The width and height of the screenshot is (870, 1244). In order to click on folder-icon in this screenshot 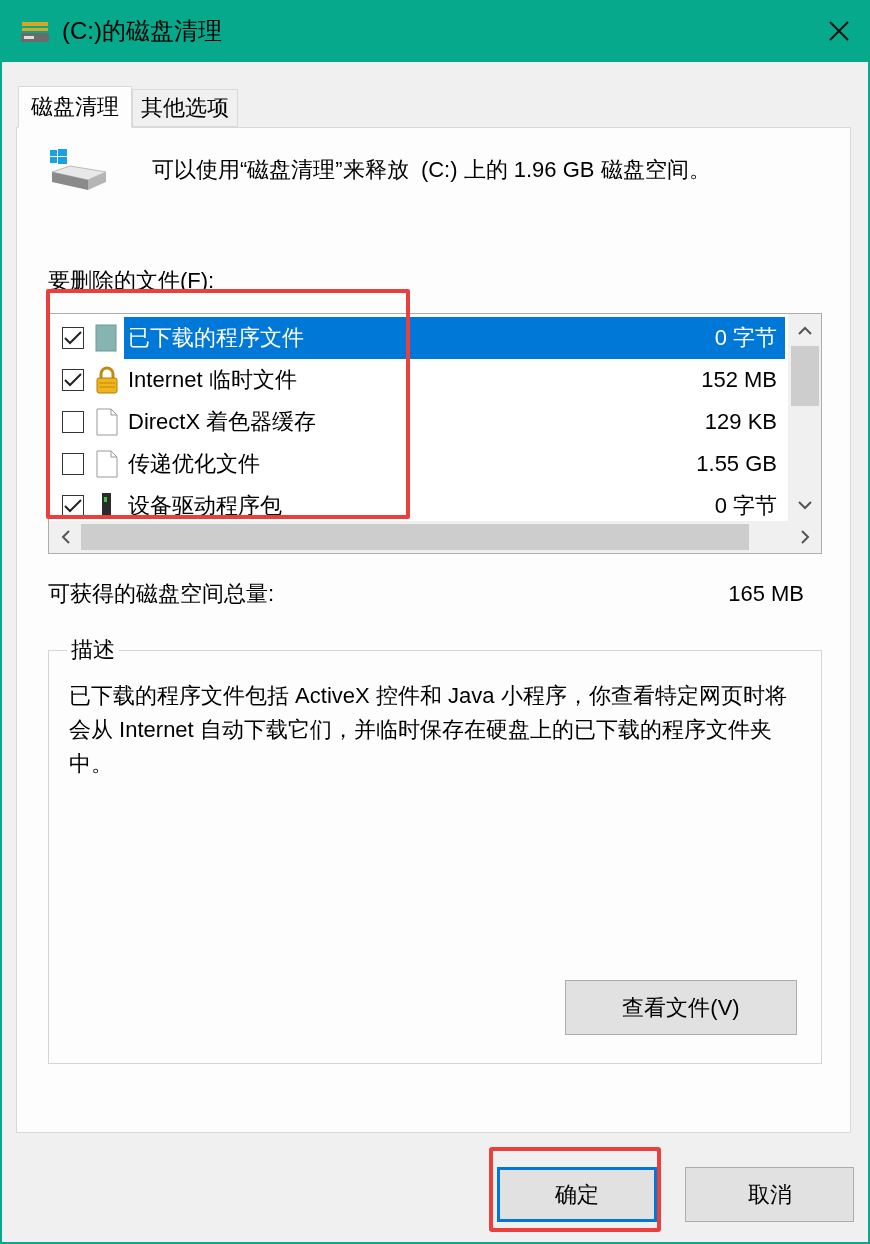, I will do `click(107, 338)`.